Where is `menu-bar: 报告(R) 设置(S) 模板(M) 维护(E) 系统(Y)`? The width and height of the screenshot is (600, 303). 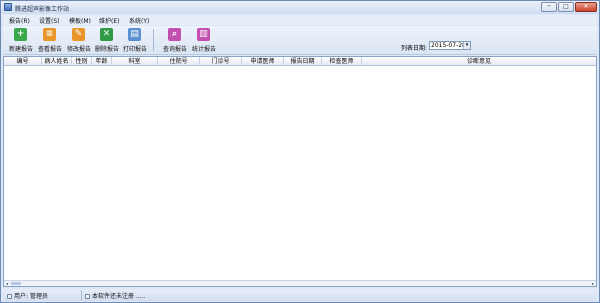
menu-bar: 报告(R) 设置(S) 模板(M) 维护(E) 系统(Y) is located at coordinates (300, 20).